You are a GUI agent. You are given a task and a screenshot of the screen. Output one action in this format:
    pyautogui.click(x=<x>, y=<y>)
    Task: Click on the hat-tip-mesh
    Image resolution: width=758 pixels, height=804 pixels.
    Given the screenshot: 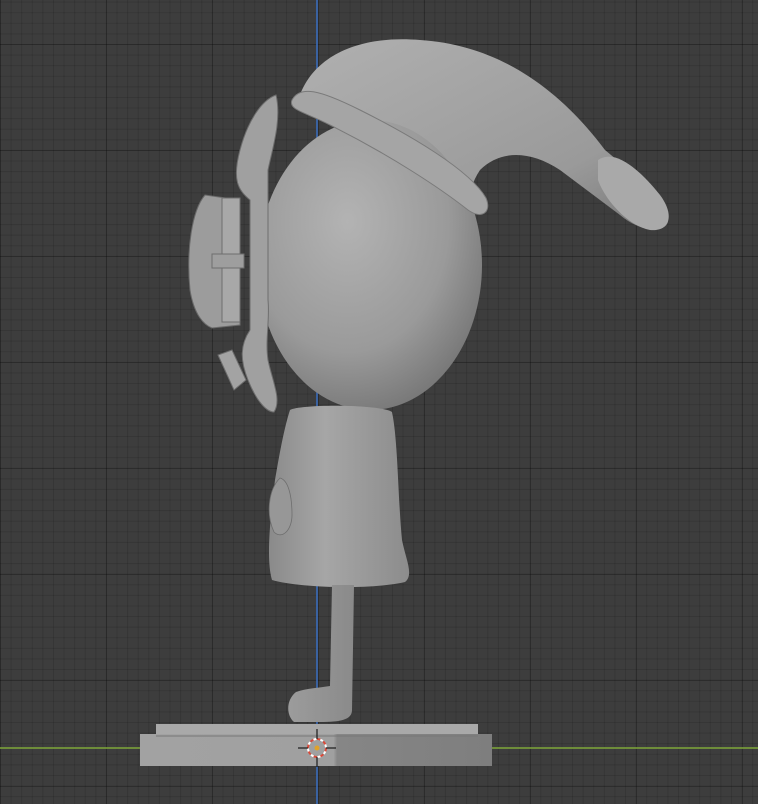 What is the action you would take?
    pyautogui.click(x=633, y=193)
    